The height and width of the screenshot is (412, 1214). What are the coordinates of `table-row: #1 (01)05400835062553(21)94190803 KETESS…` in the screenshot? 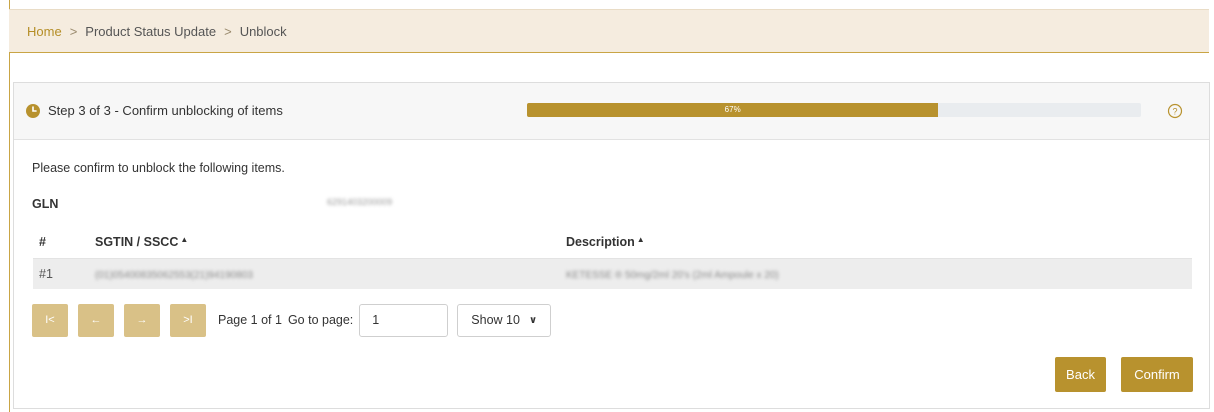 It's located at (612, 273).